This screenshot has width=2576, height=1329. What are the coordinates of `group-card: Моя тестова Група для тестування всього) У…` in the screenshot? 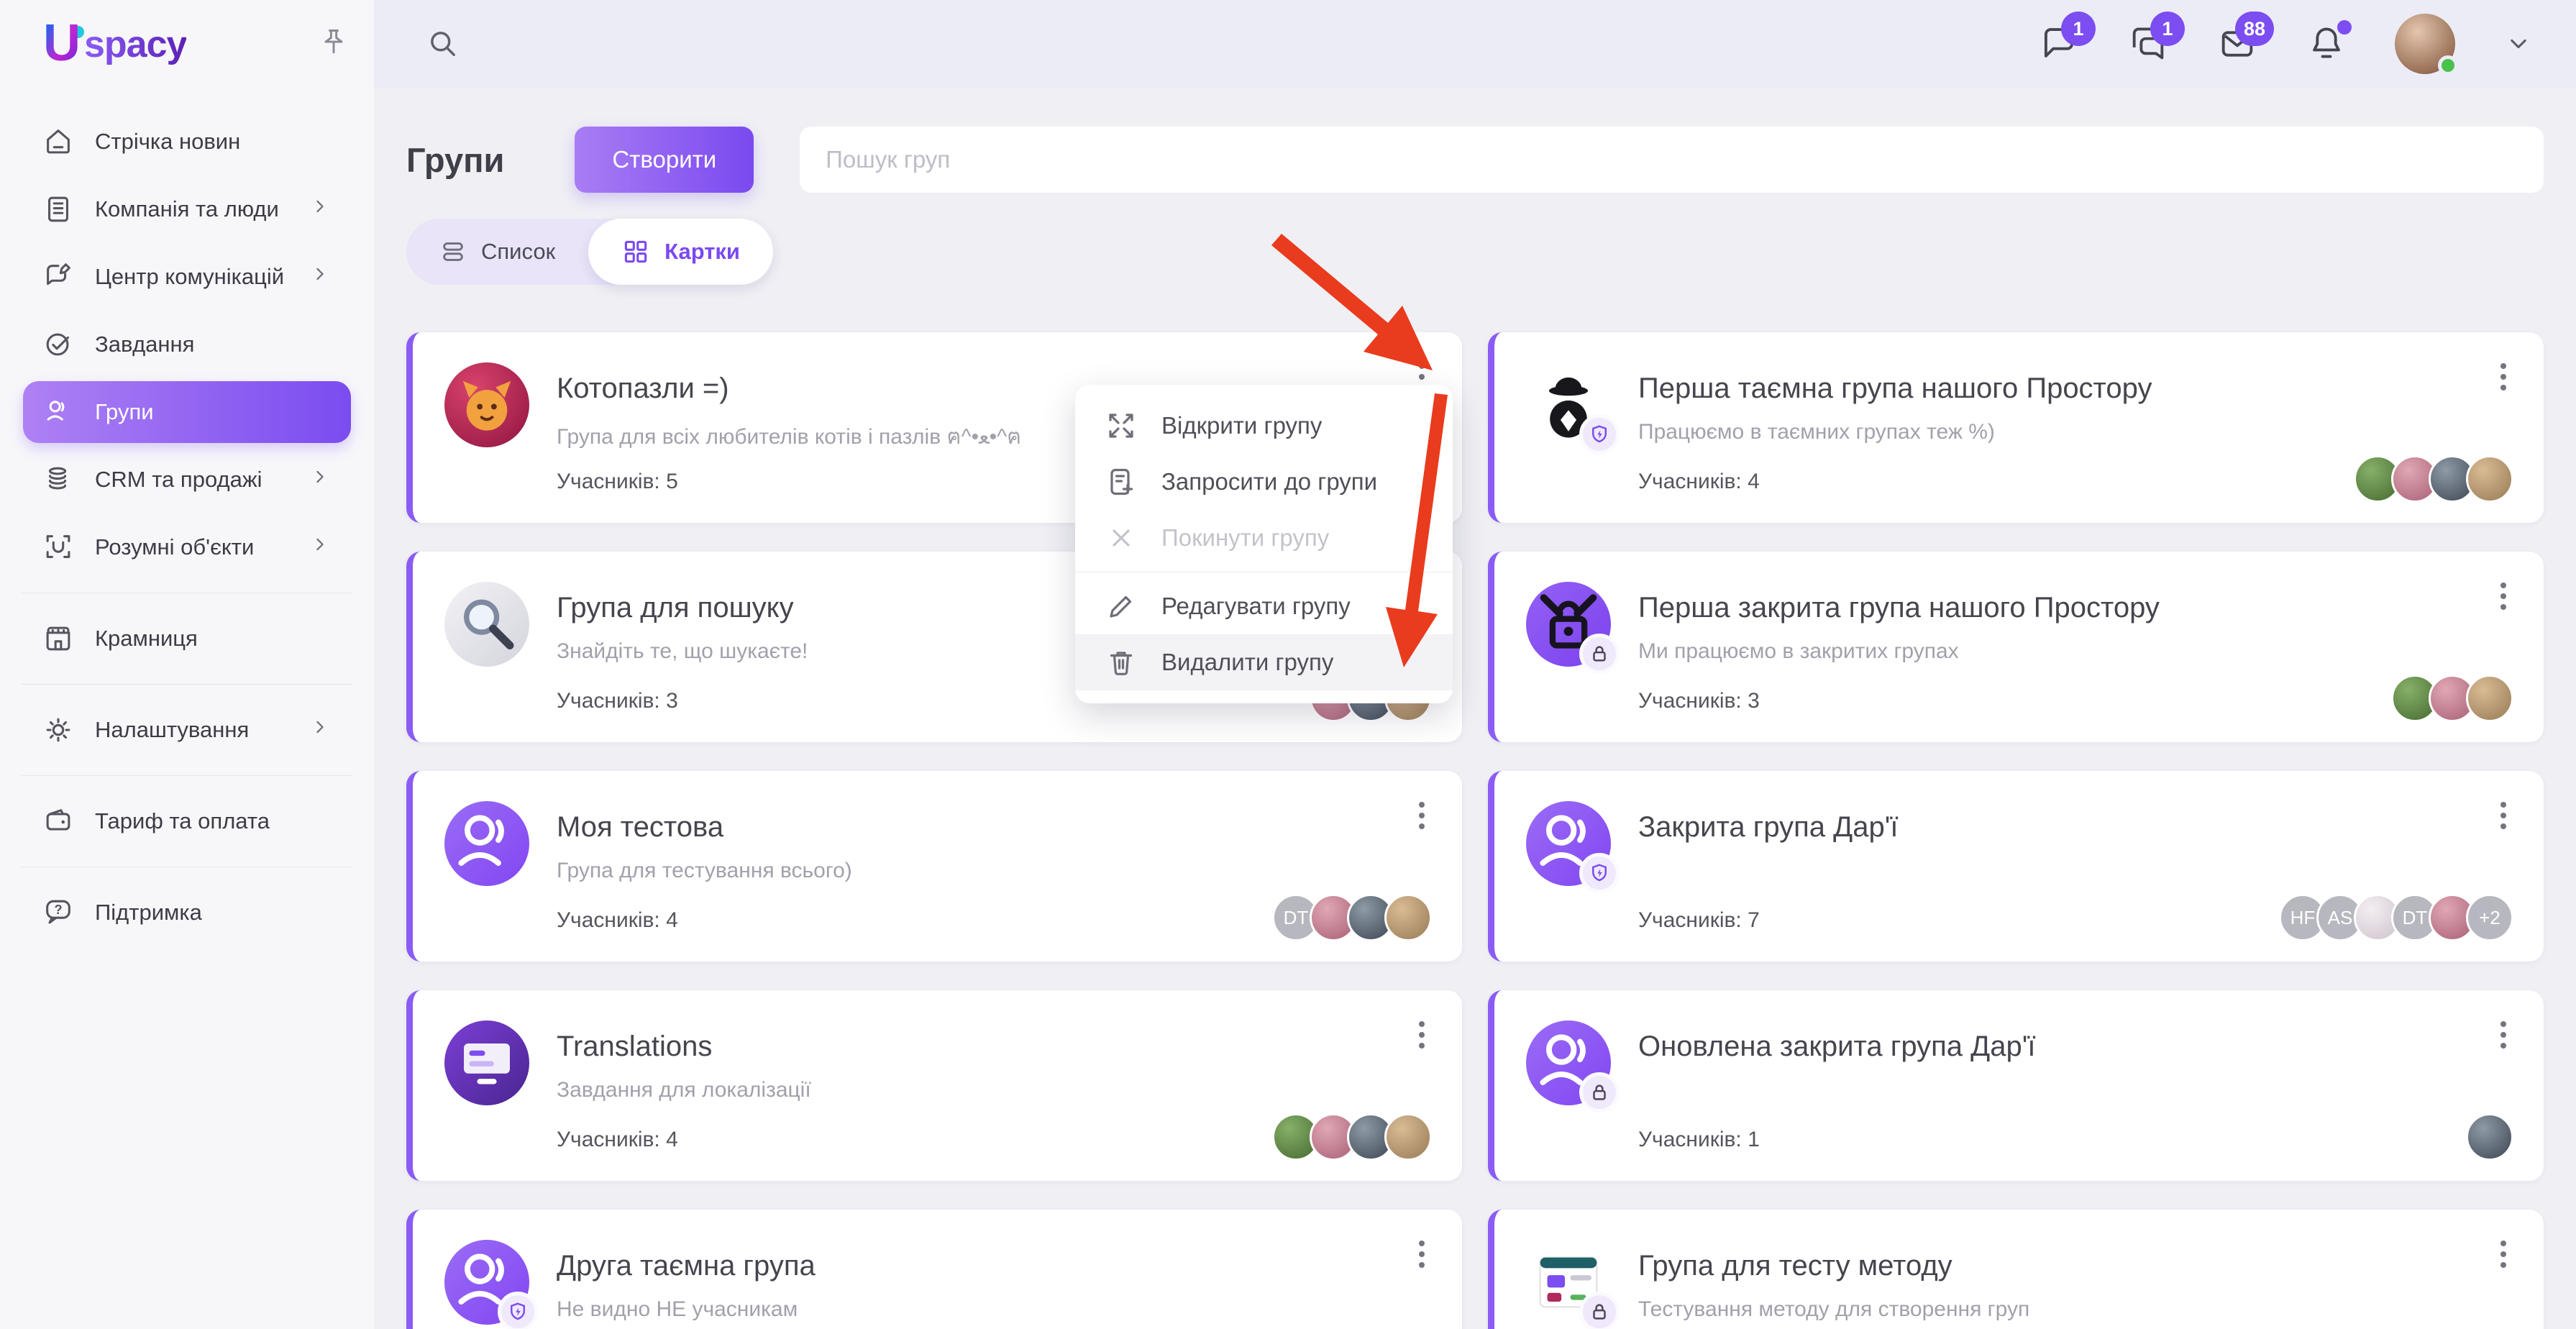 It's located at (934, 866).